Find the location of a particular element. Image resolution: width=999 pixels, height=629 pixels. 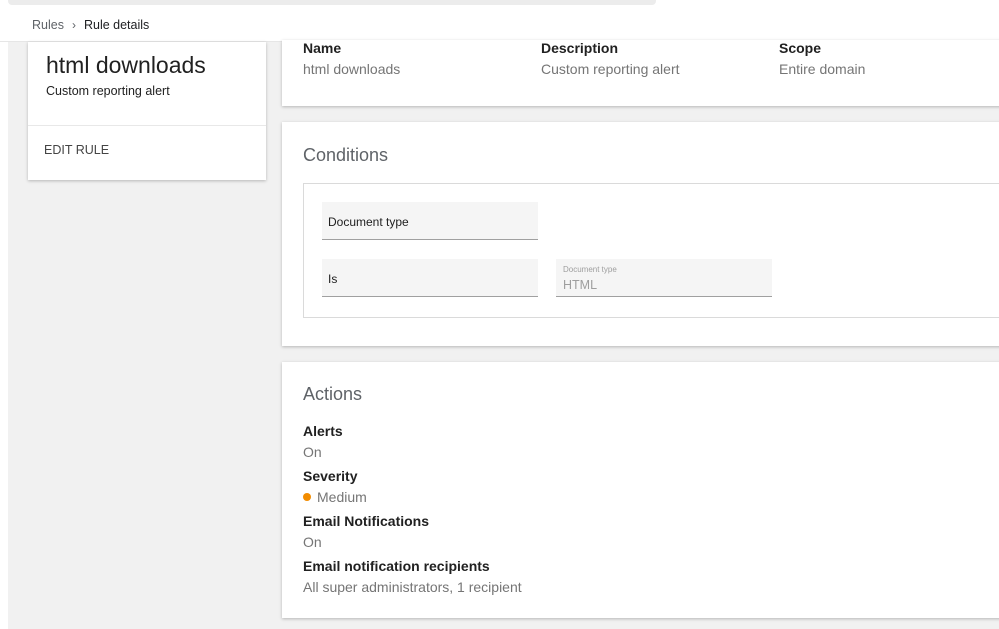

name-value: html downloads is located at coordinates (352, 69).